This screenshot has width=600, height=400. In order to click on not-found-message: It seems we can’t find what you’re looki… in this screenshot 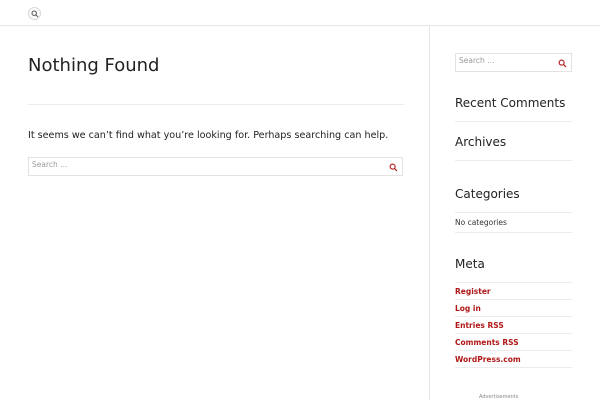, I will do `click(208, 135)`.